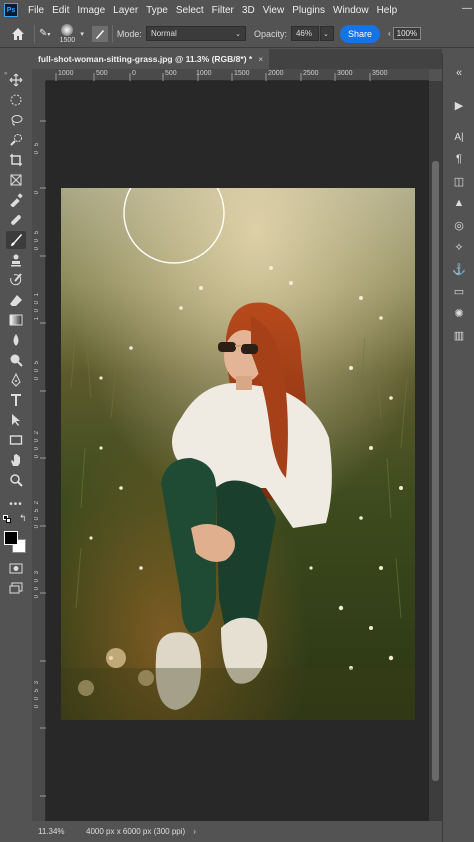 This screenshot has height=842, width=474. What do you see at coordinates (459, 181) in the screenshot?
I see `adjustments-panel-icon: ◫` at bounding box center [459, 181].